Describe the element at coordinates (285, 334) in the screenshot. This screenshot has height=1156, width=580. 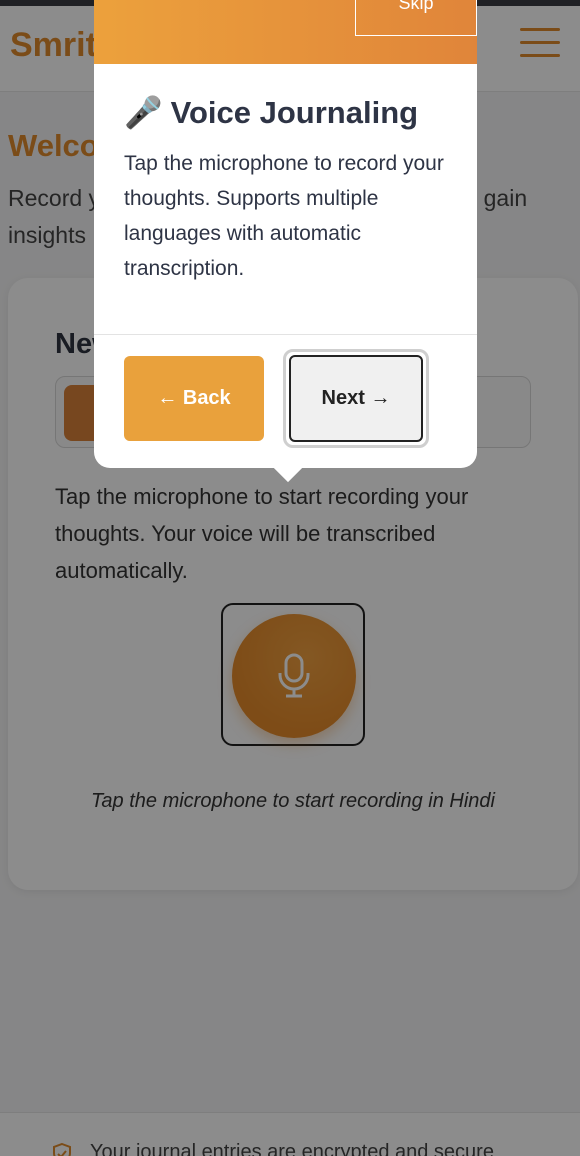
I see `divider` at that location.